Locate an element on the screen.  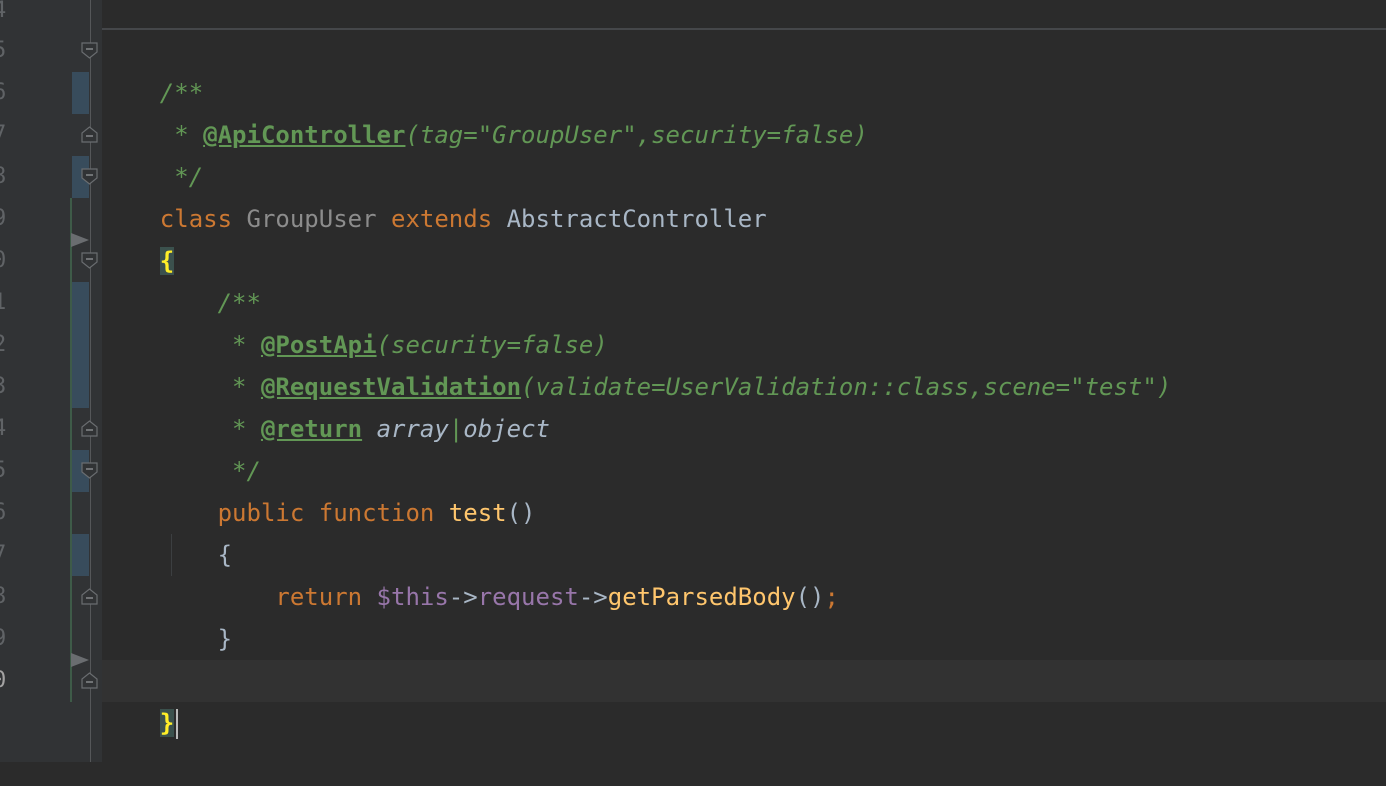
keyword: function is located at coordinates (376, 513).